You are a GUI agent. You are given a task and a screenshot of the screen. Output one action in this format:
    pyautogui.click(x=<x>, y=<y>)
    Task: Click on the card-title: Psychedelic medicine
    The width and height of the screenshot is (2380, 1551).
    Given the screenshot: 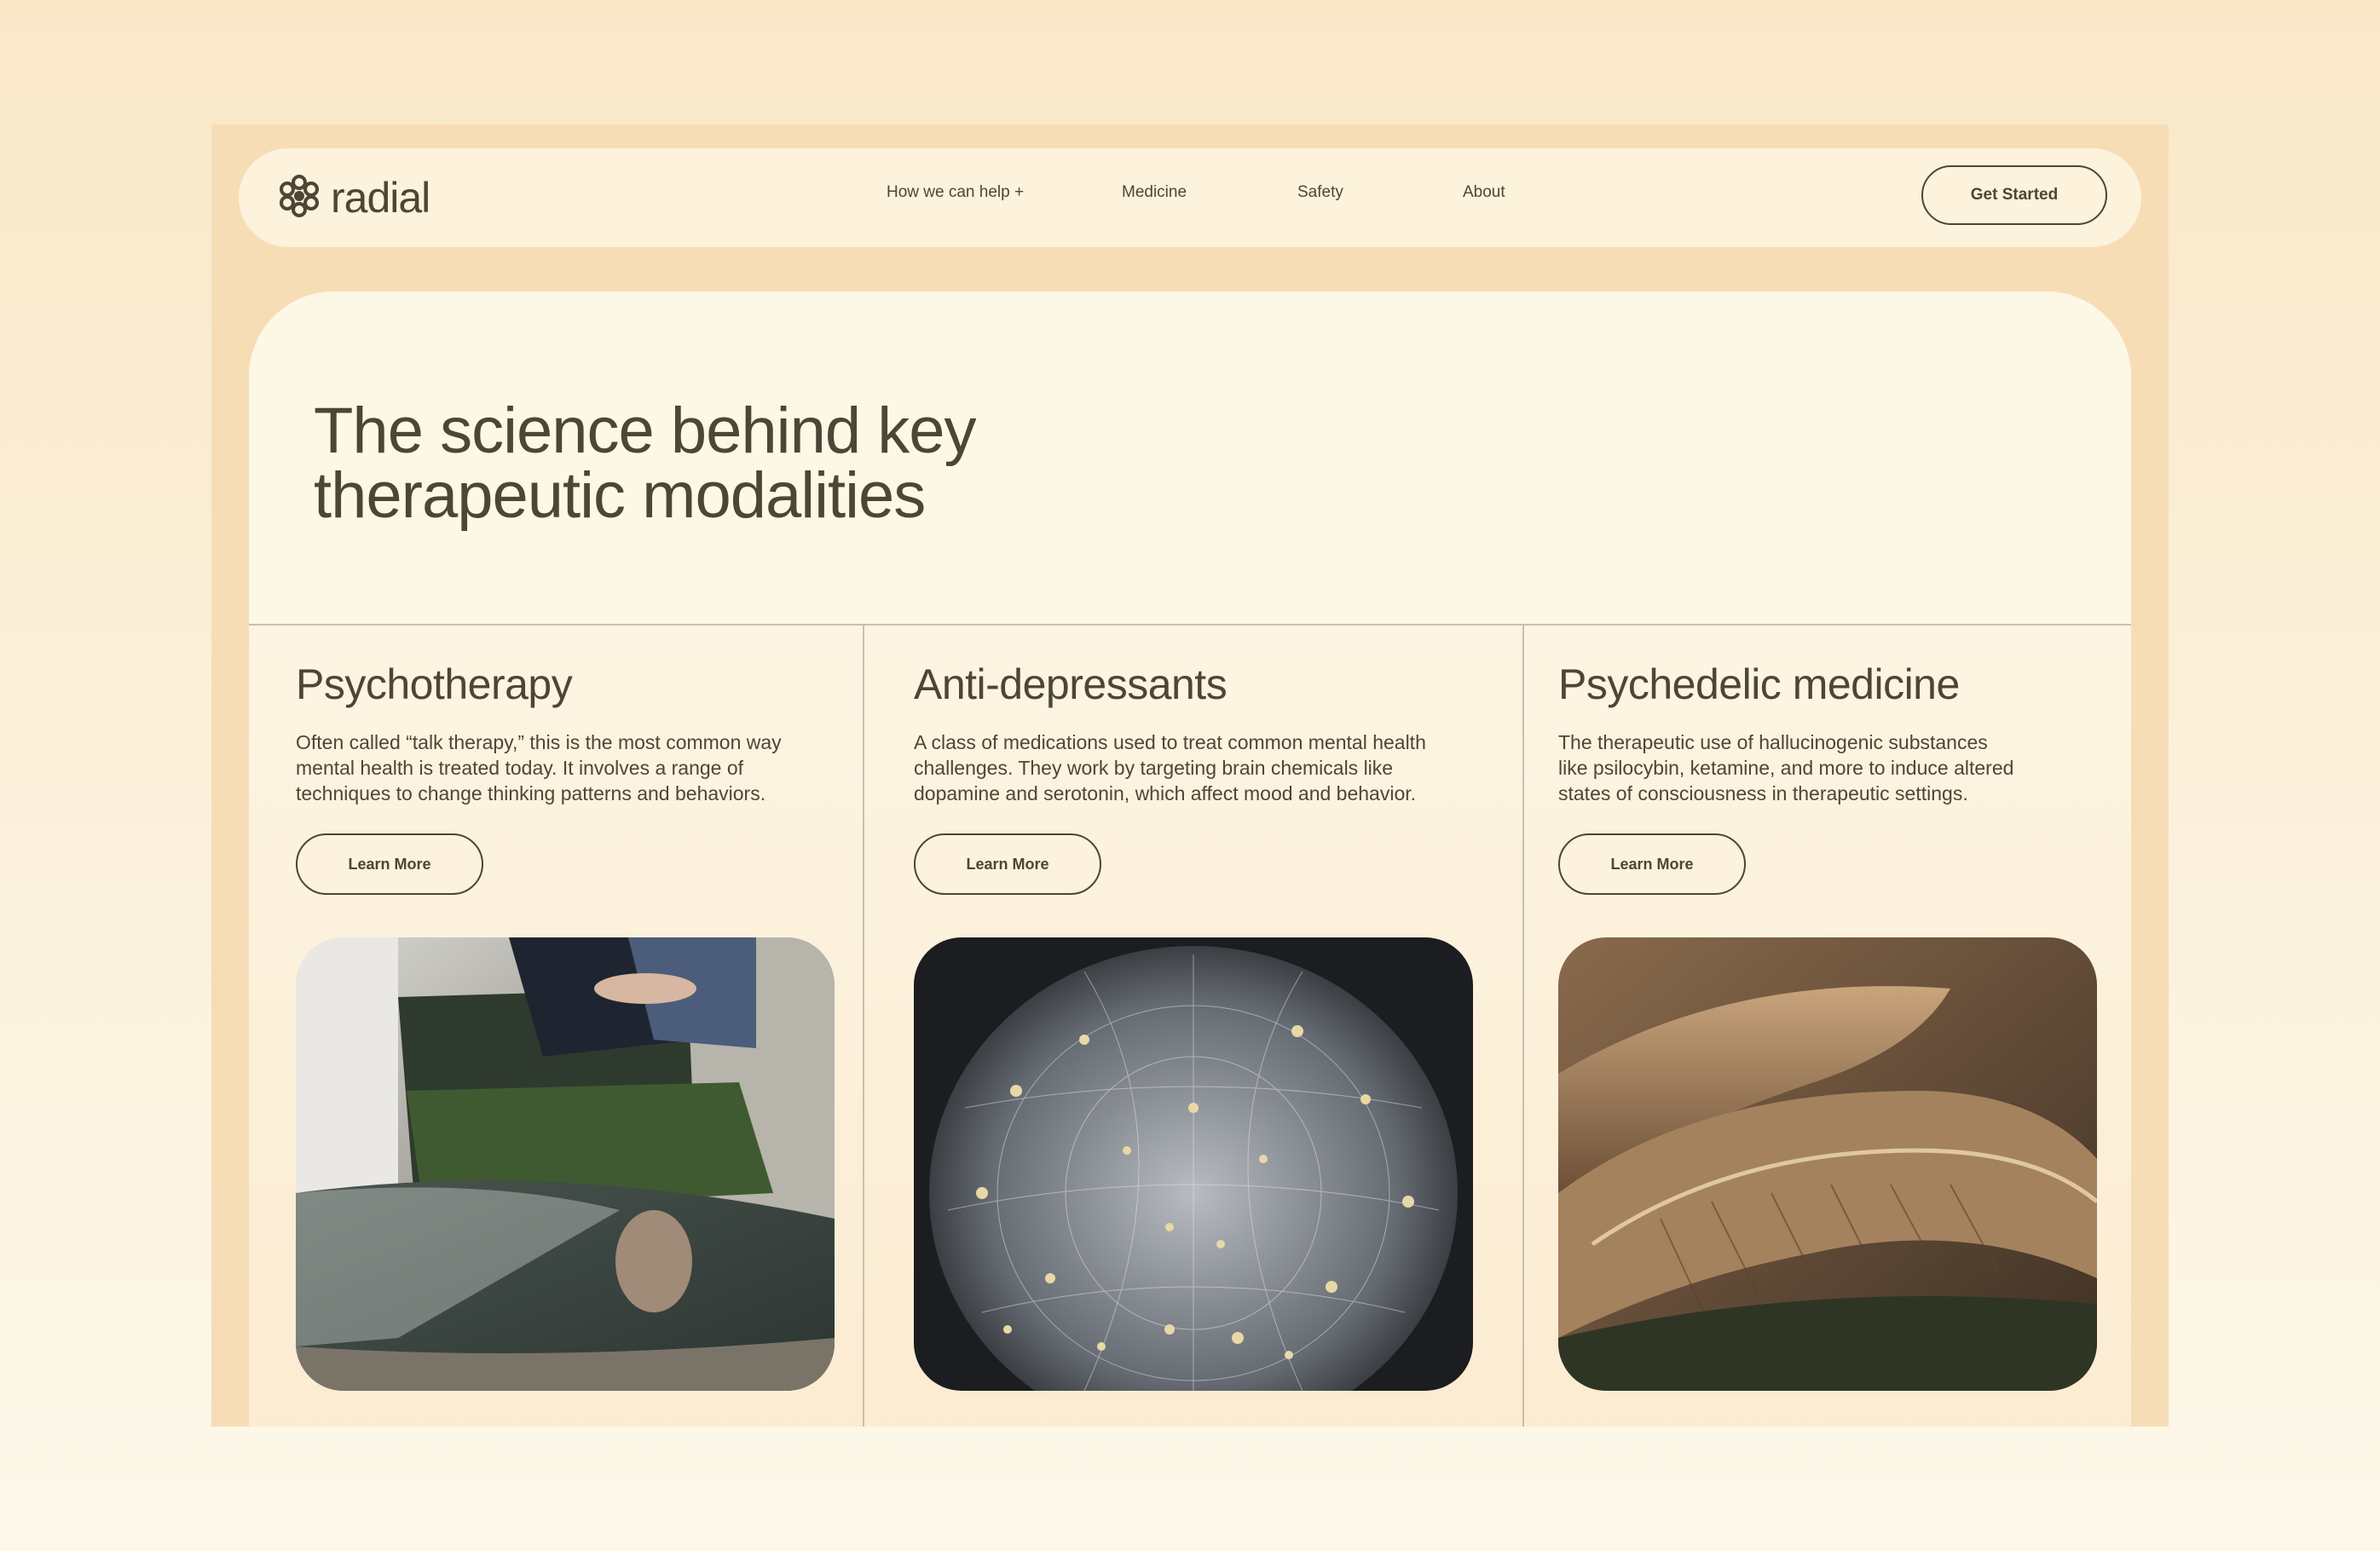 What is the action you would take?
    pyautogui.click(x=1759, y=684)
    